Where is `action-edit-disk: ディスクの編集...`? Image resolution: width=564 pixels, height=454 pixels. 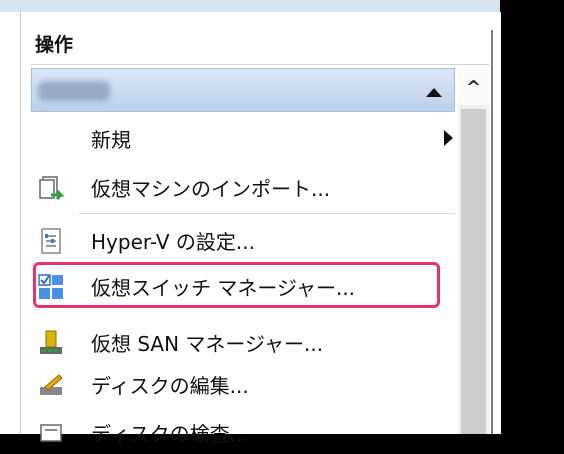 action-edit-disk: ディスクの編集... is located at coordinates (243, 384).